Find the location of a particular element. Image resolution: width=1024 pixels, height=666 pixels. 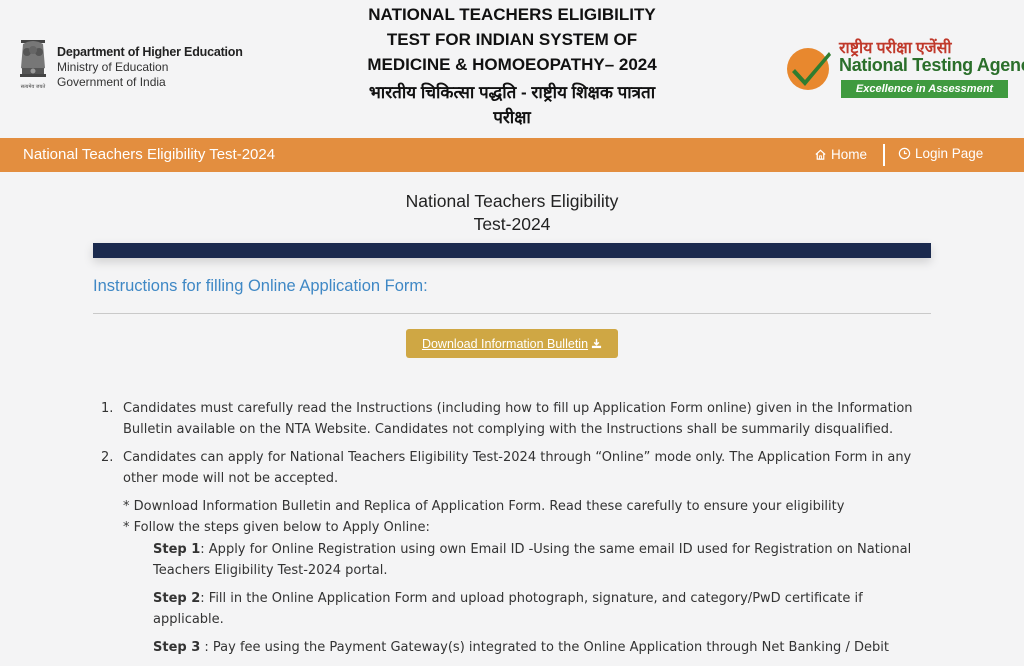

home-link: Home is located at coordinates (840, 154).